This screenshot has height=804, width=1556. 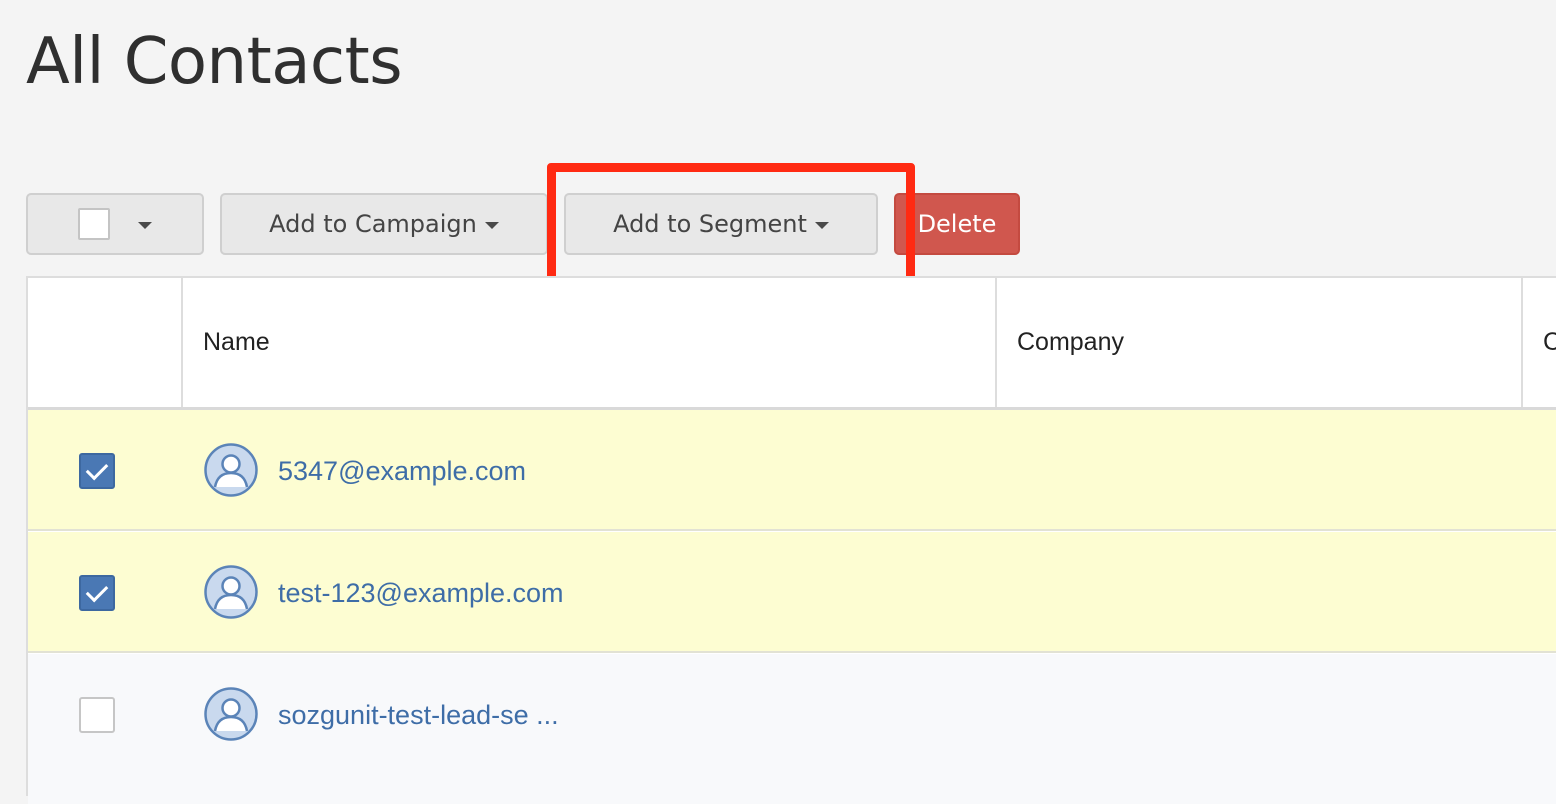 I want to click on table-row: test-123@example.com, so click(x=792, y=592).